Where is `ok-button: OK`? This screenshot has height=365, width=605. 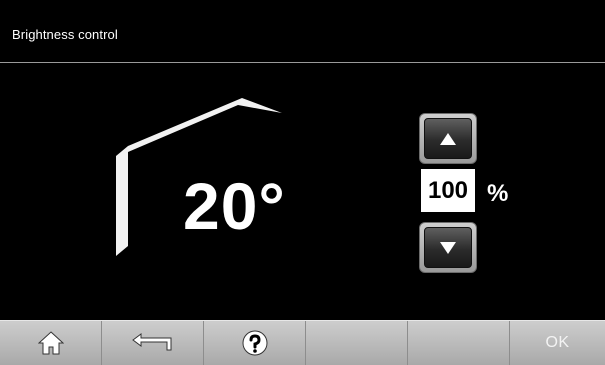
ok-button: OK is located at coordinates (557, 343).